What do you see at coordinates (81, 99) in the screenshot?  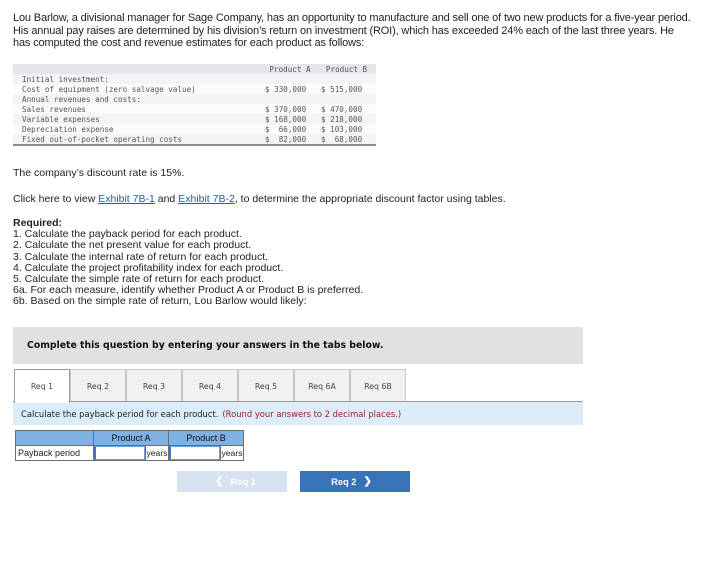 I see `row-label: Annual revenues and costs:` at bounding box center [81, 99].